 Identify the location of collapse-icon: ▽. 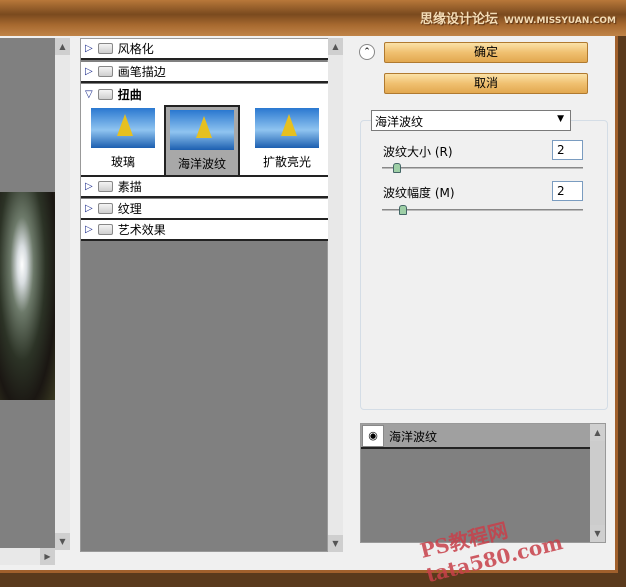
(89, 94).